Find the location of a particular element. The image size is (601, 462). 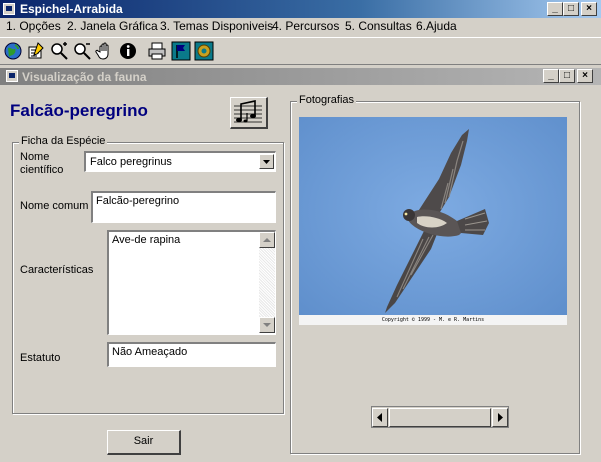

characteristics-label: Características is located at coordinates (57, 270).